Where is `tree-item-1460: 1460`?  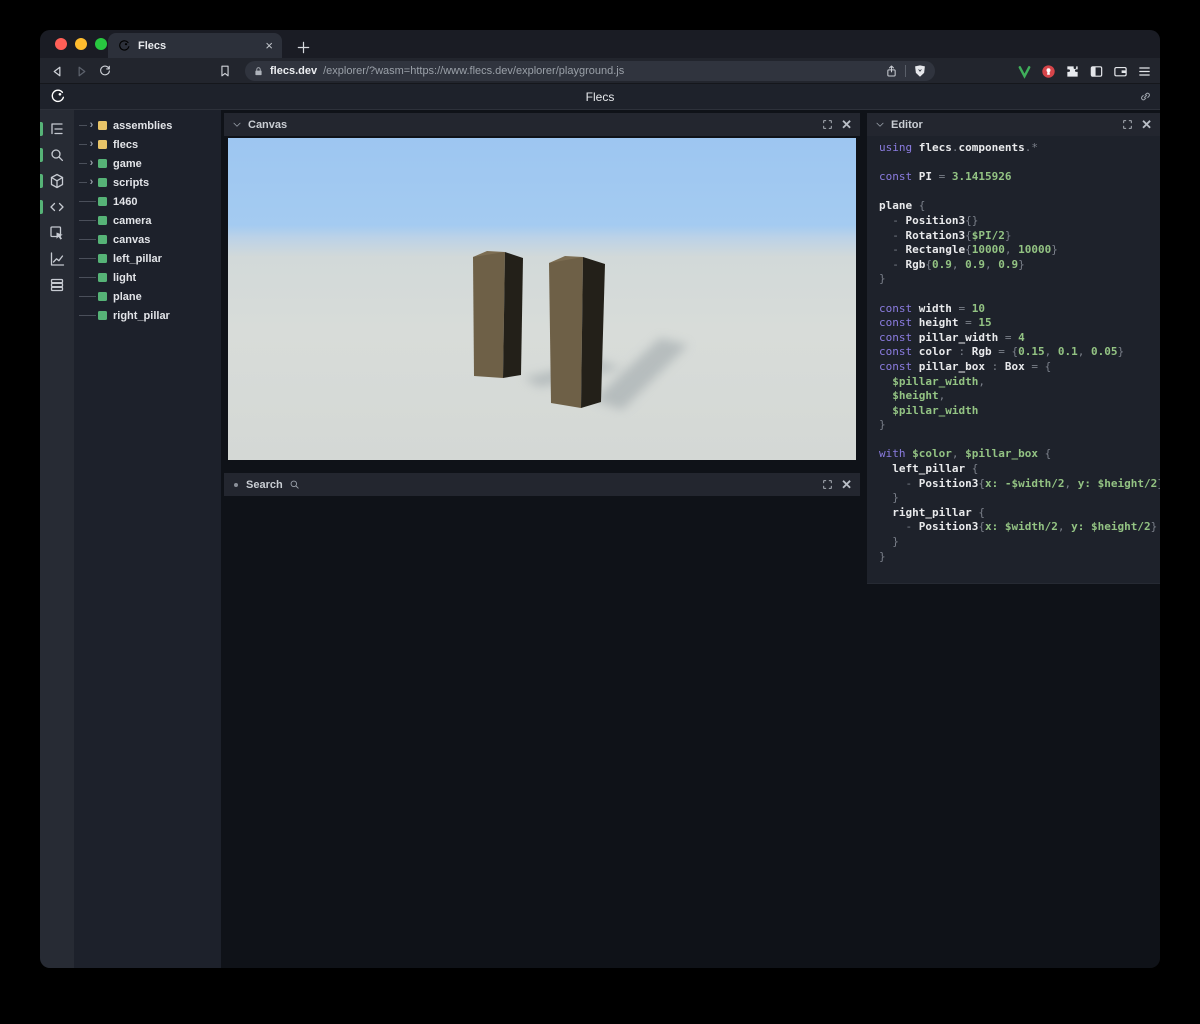
tree-item-1460: 1460 is located at coordinates (147, 201).